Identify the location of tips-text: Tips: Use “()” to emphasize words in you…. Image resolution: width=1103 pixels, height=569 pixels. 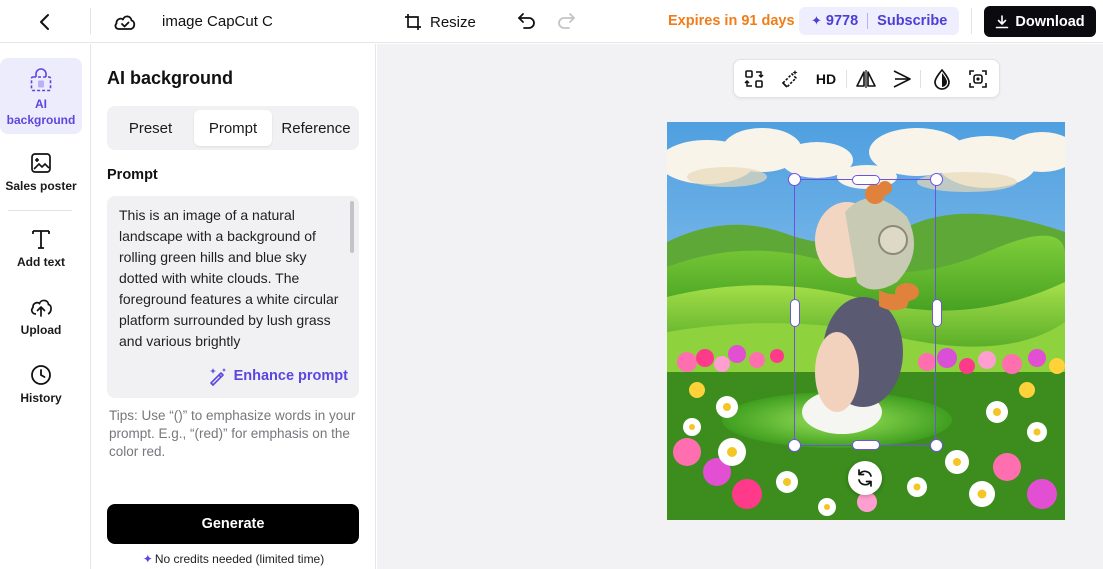
(232, 433).